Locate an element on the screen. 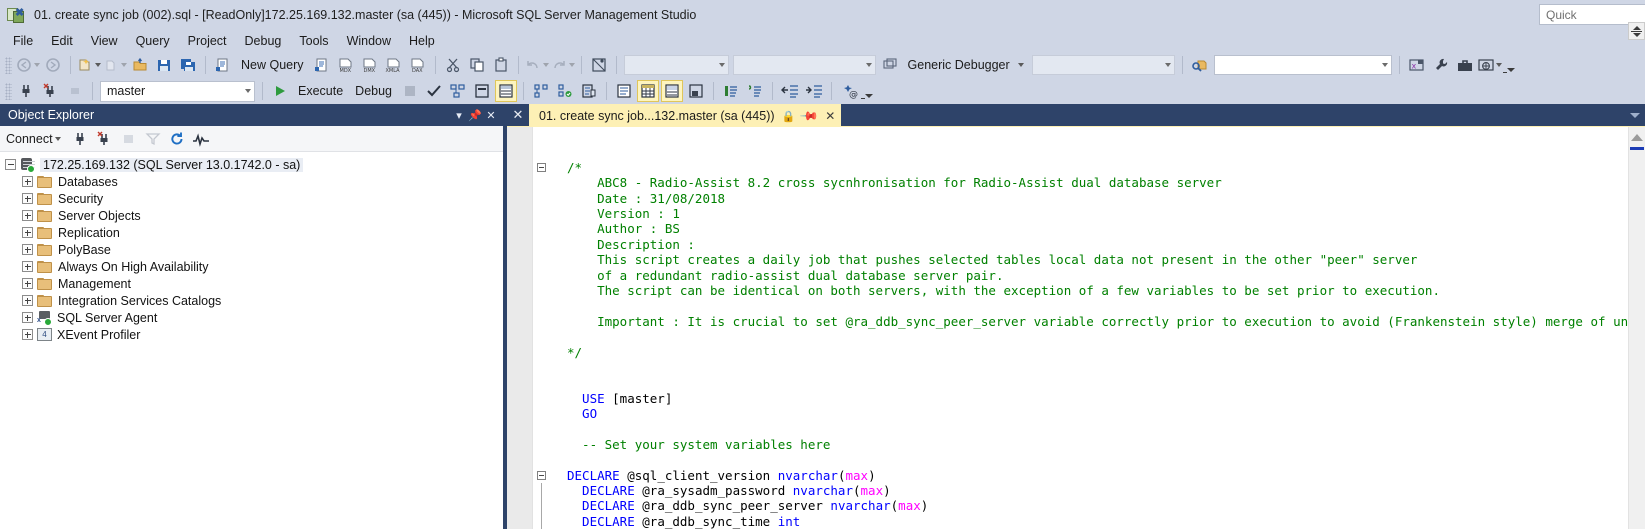  query-options-button is located at coordinates (482, 91).